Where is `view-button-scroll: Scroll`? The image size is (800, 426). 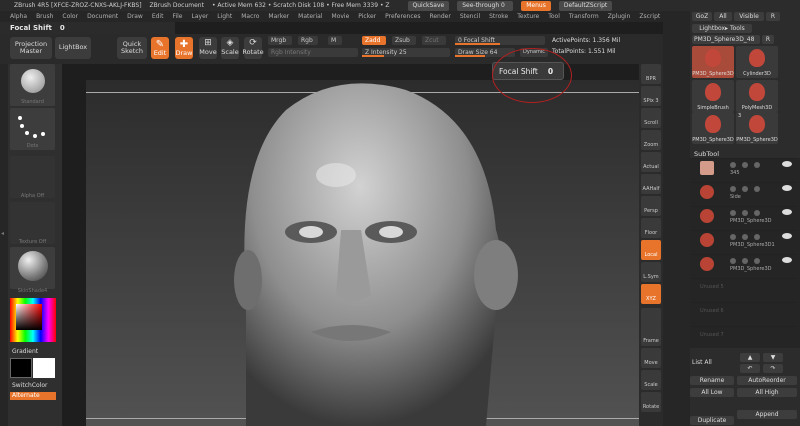 view-button-scroll: Scroll is located at coordinates (651, 118).